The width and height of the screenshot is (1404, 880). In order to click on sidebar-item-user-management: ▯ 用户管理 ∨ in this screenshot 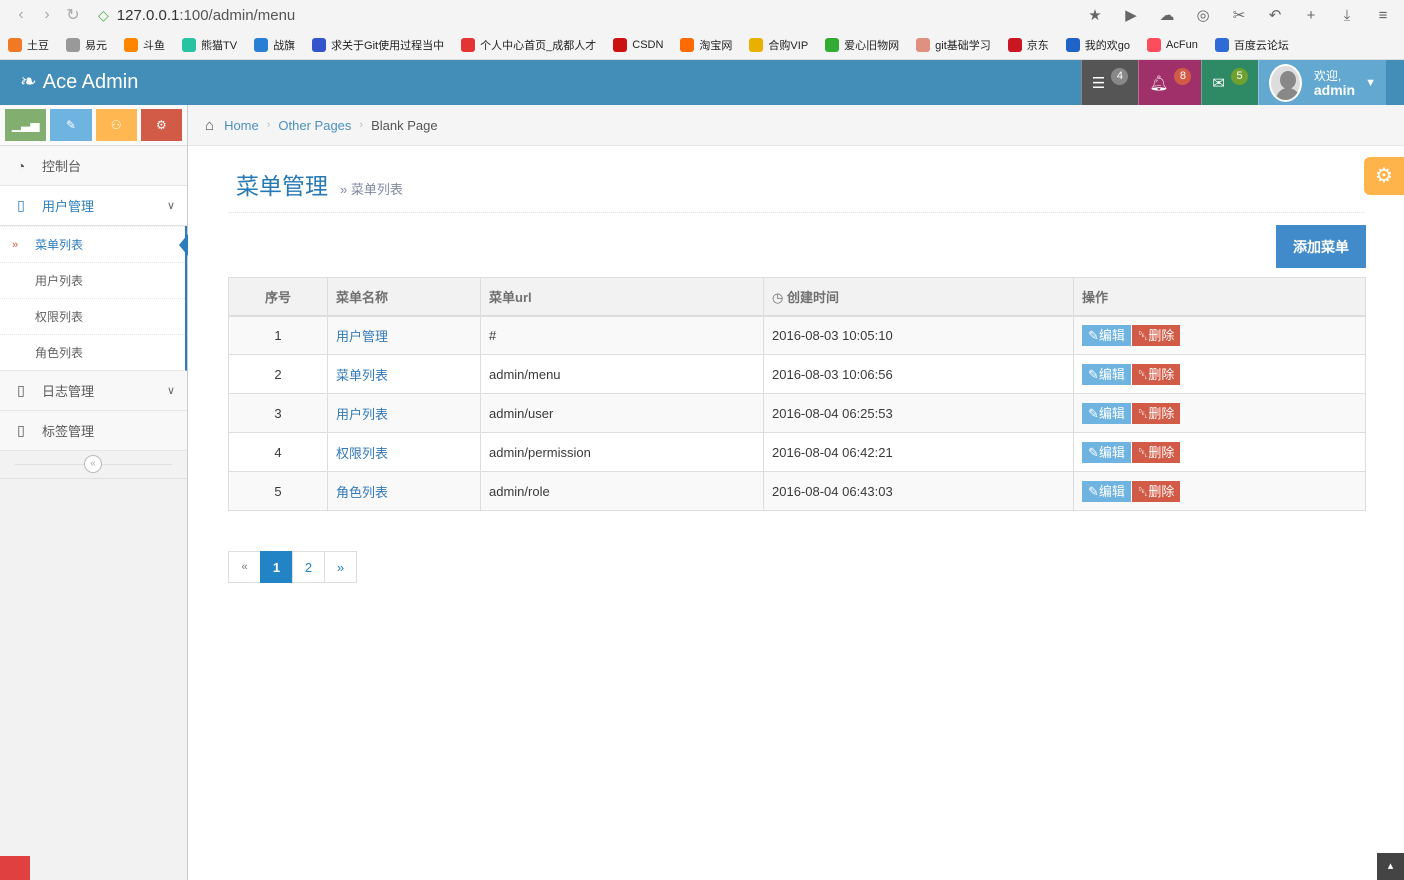, I will do `click(93, 206)`.